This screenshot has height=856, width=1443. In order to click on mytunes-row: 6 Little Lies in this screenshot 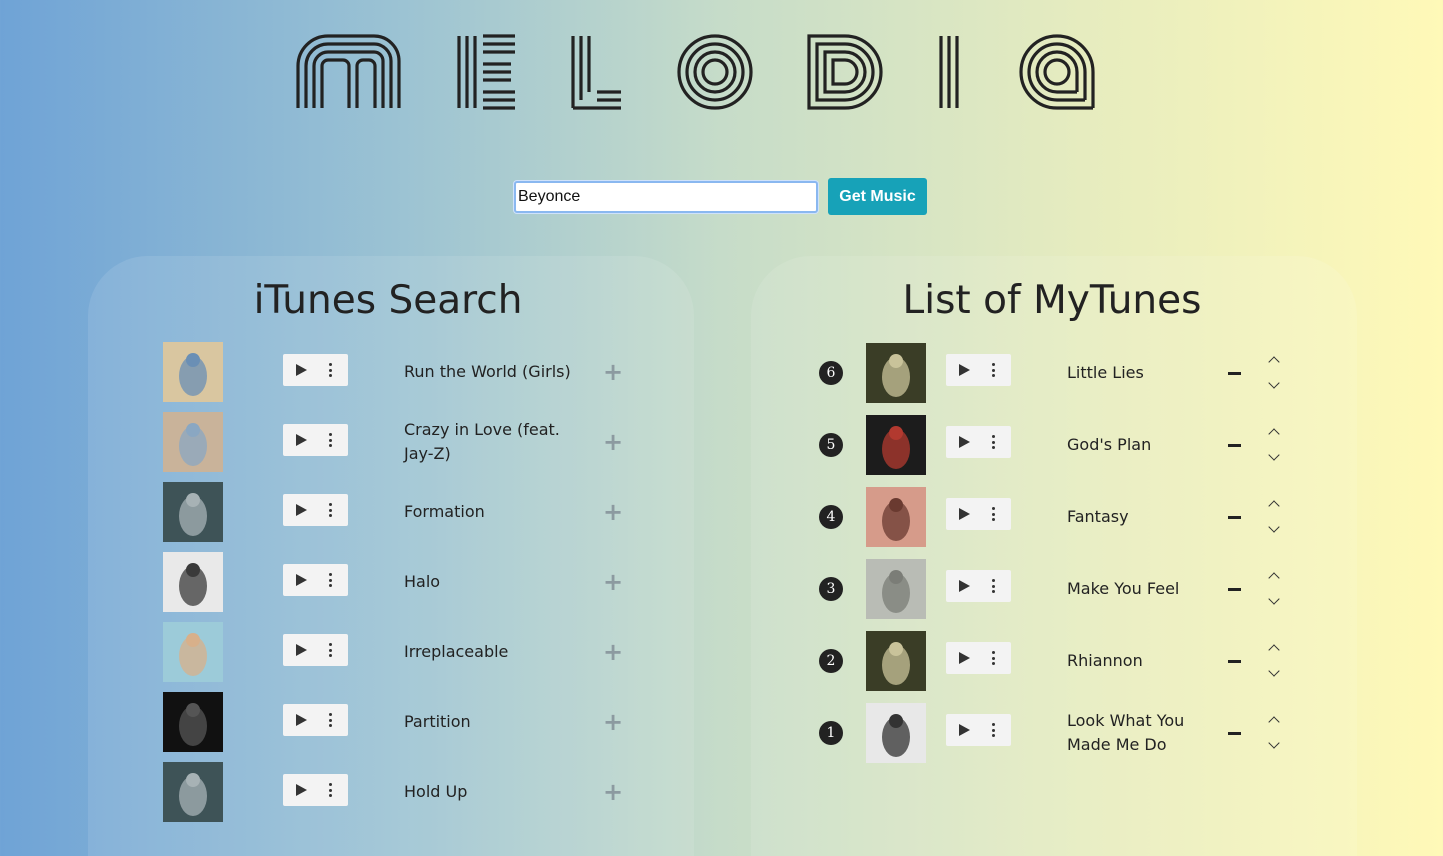, I will do `click(700, 373)`.